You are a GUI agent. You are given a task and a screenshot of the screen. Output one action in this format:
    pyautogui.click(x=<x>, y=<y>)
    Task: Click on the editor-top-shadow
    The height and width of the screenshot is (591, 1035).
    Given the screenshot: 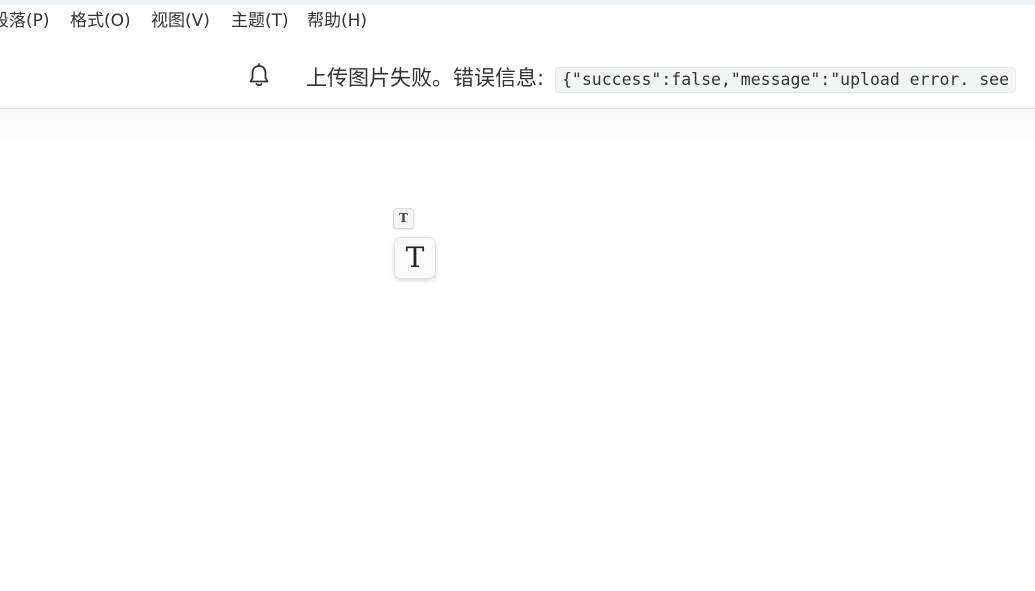 What is the action you would take?
    pyautogui.click(x=517, y=129)
    